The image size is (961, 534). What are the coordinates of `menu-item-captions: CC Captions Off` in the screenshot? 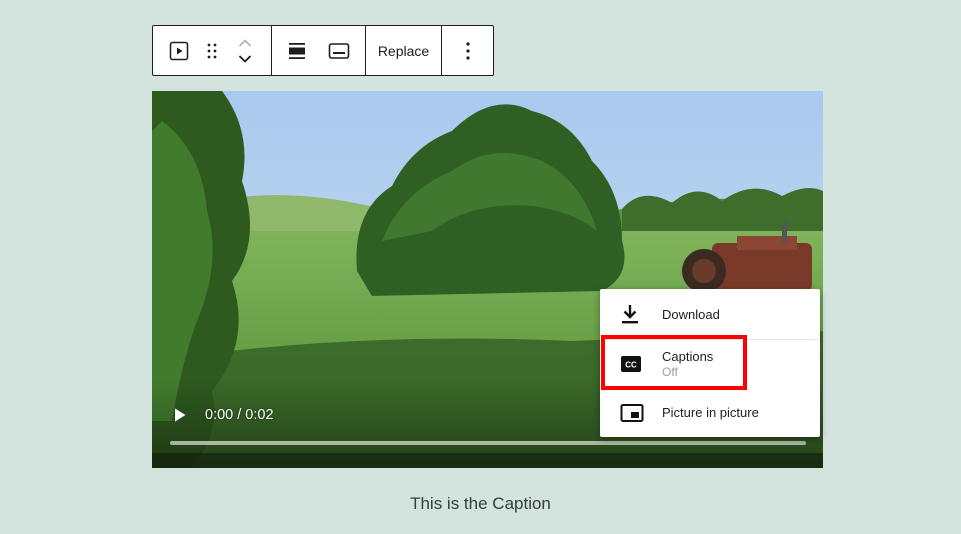 It's located at (710, 364).